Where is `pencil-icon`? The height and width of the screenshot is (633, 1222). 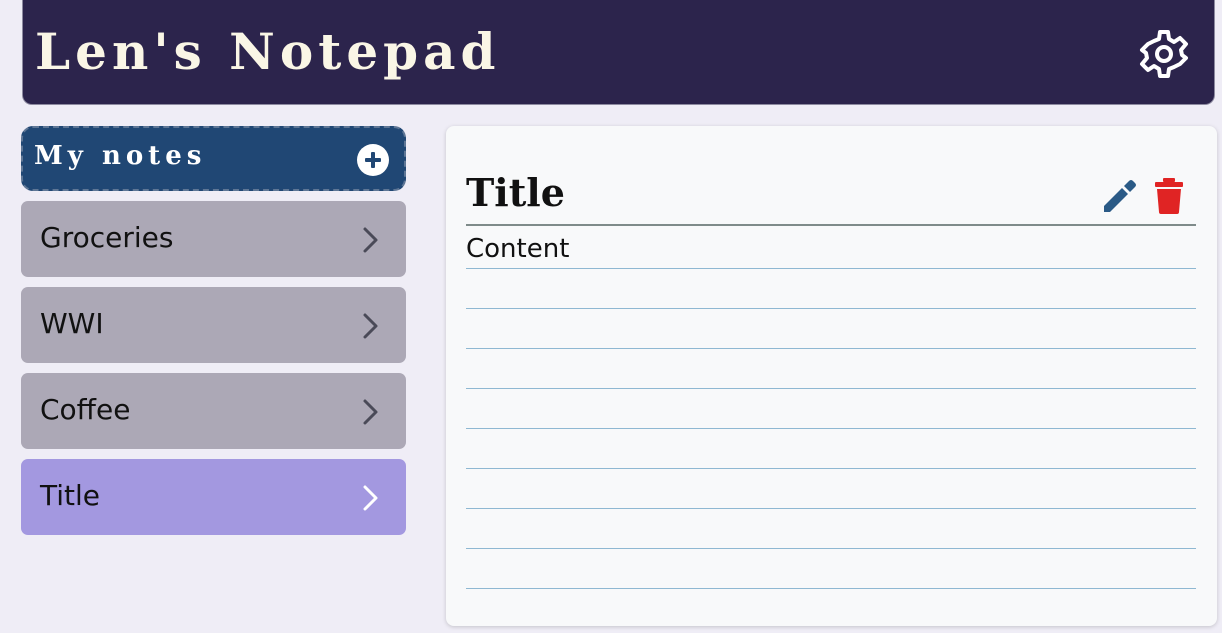
pencil-icon is located at coordinates (1120, 196).